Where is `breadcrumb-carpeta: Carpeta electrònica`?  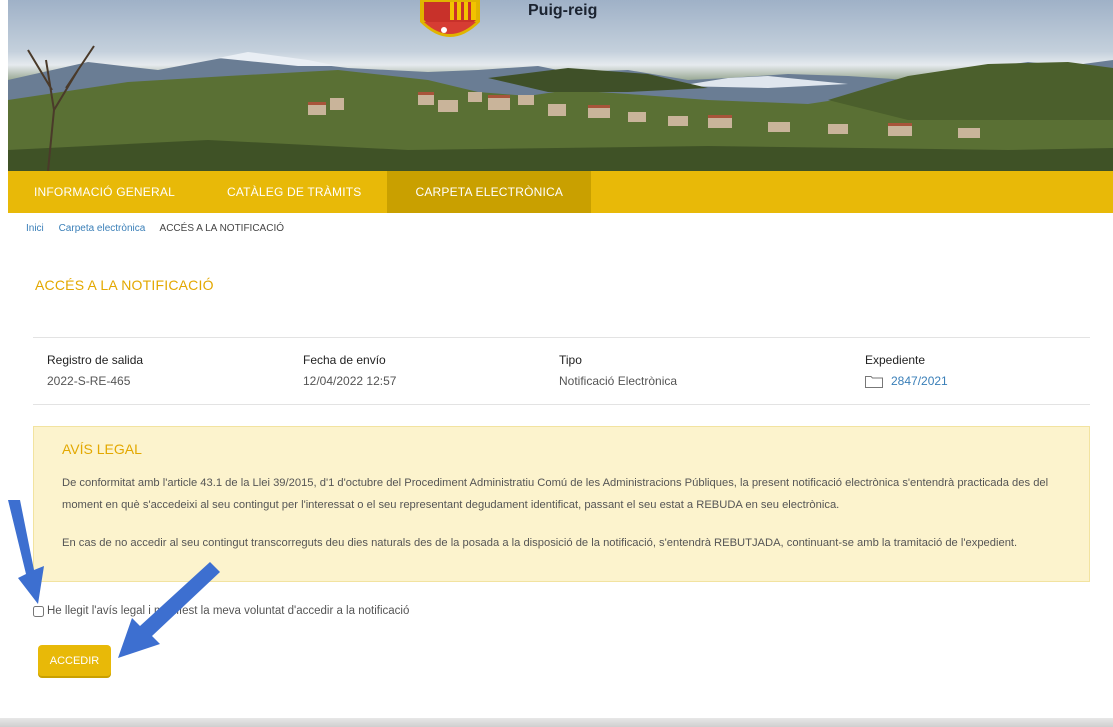 breadcrumb-carpeta: Carpeta electrònica is located at coordinates (102, 228).